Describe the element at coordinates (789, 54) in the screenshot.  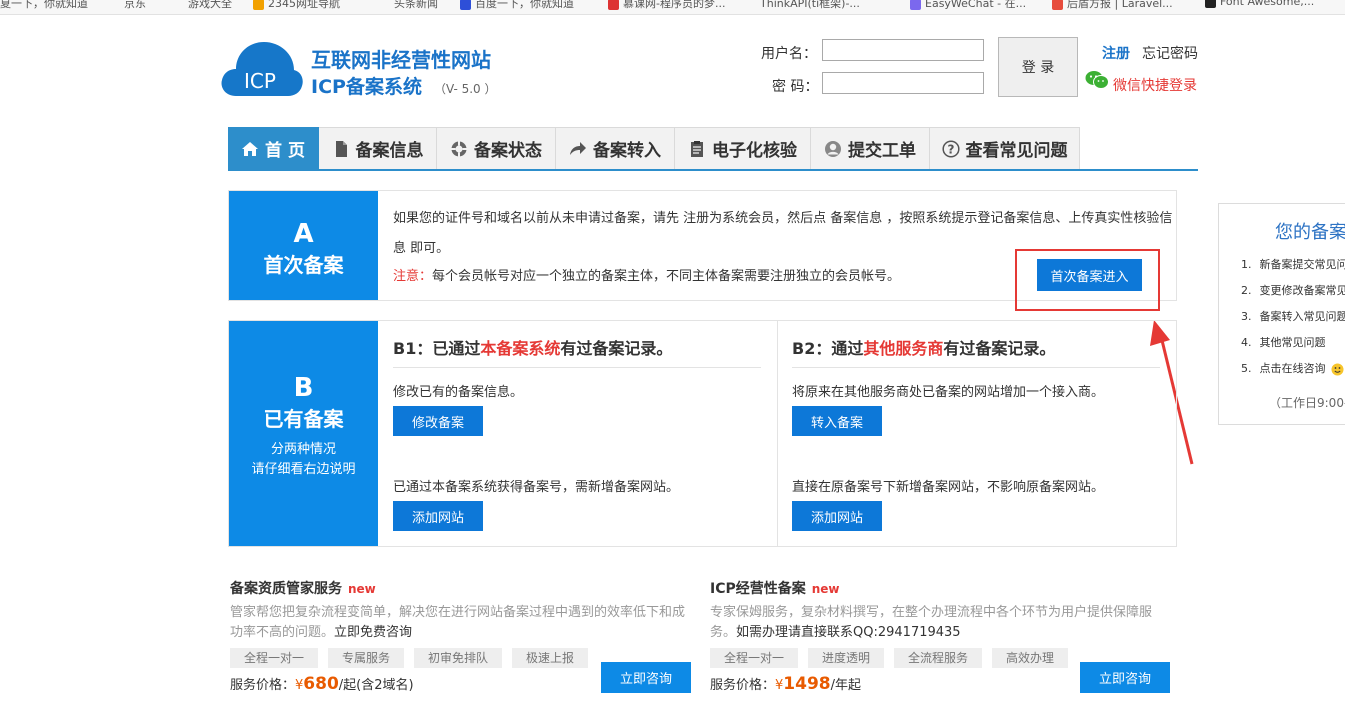
I see `username-label: 用户名：` at that location.